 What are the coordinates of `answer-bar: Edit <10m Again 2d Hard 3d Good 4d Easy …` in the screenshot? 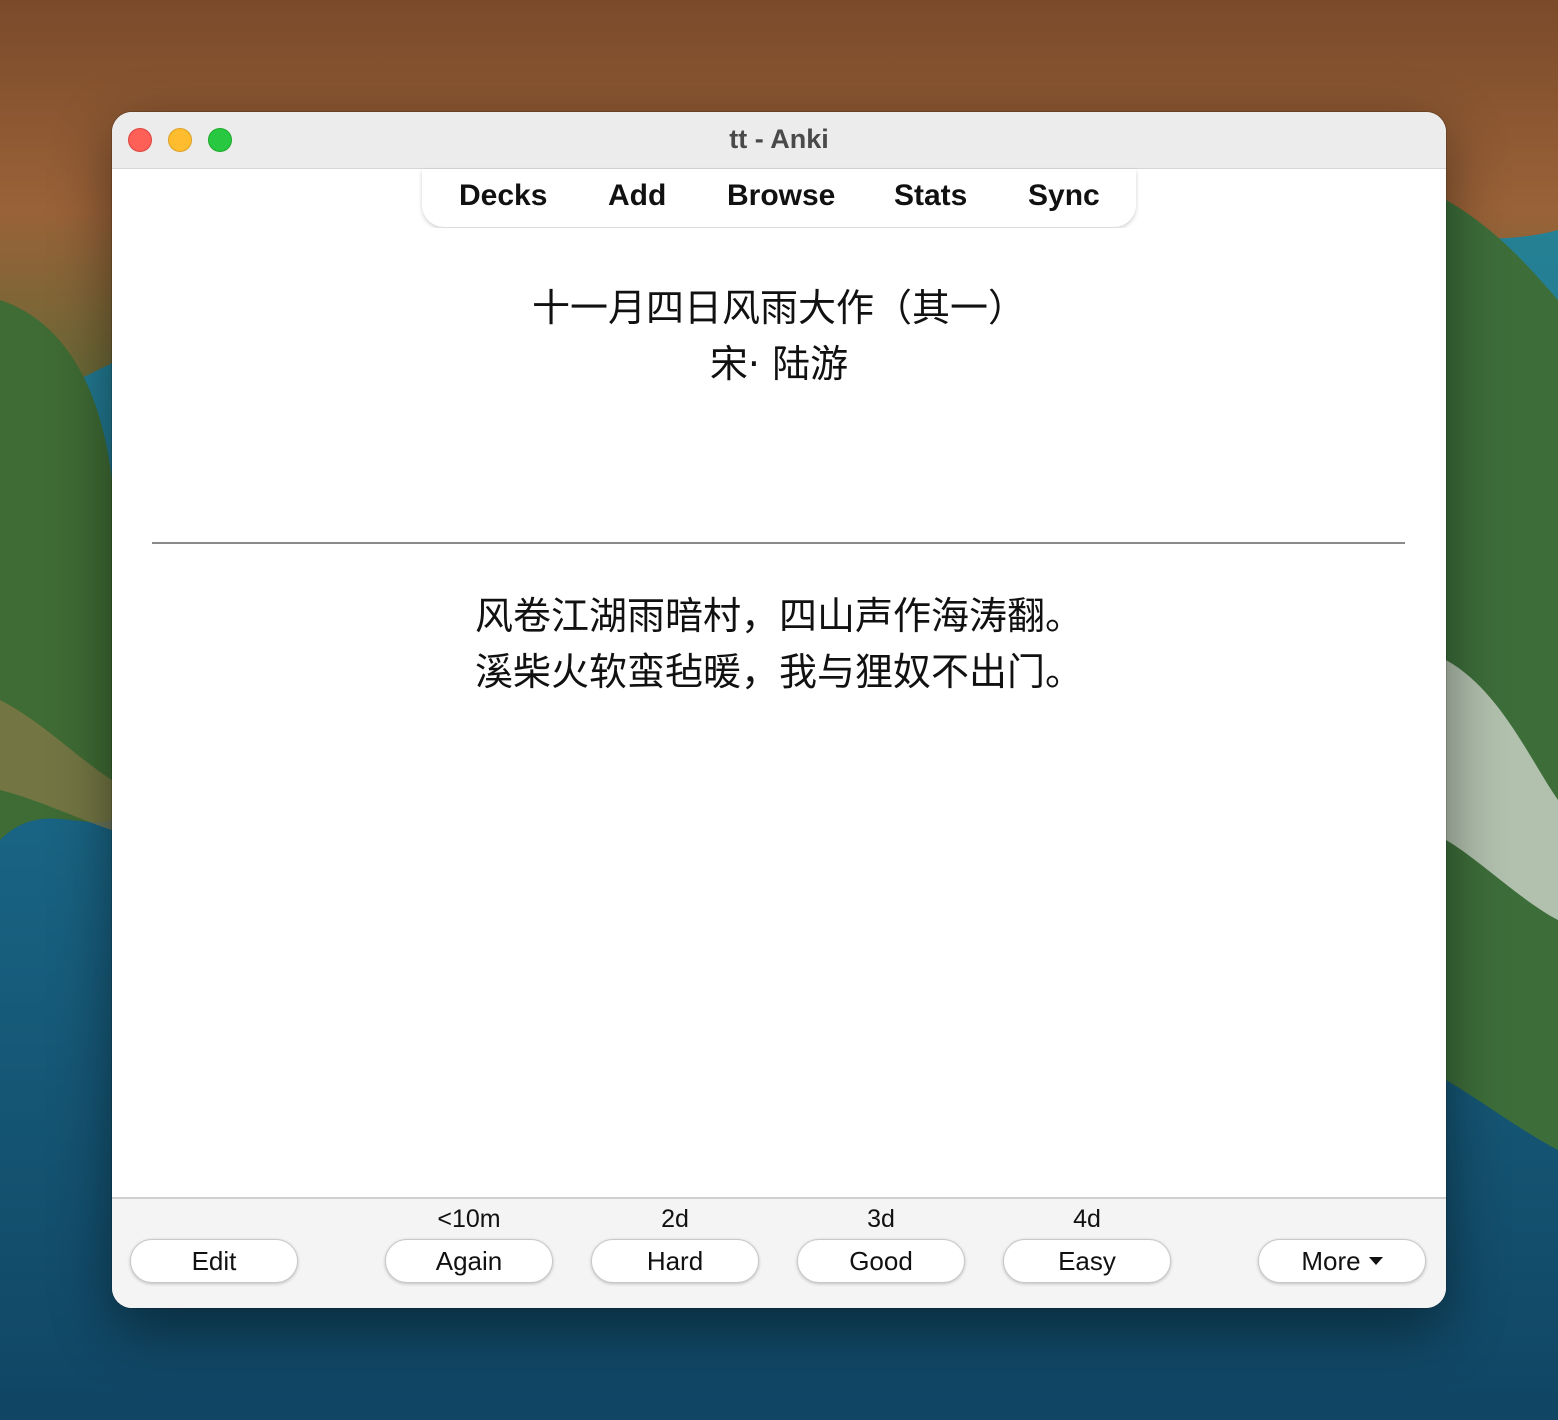 It's located at (779, 1252).